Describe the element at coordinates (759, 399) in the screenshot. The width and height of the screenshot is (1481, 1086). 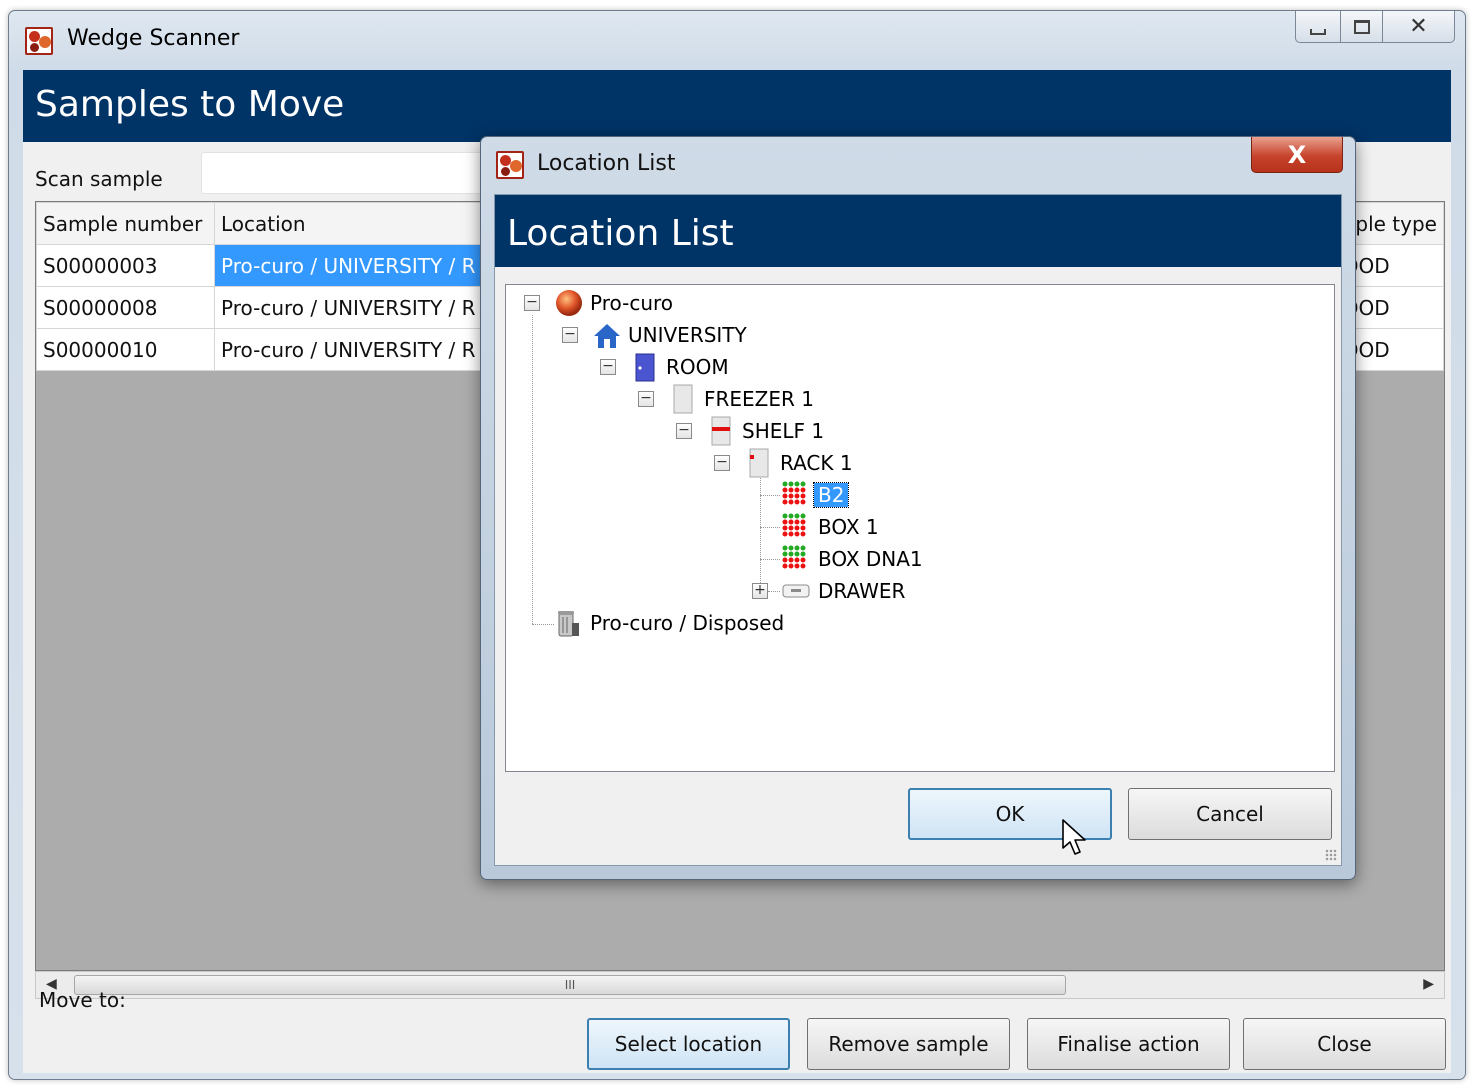
I see `tree-node-label: FREEZER 1` at that location.